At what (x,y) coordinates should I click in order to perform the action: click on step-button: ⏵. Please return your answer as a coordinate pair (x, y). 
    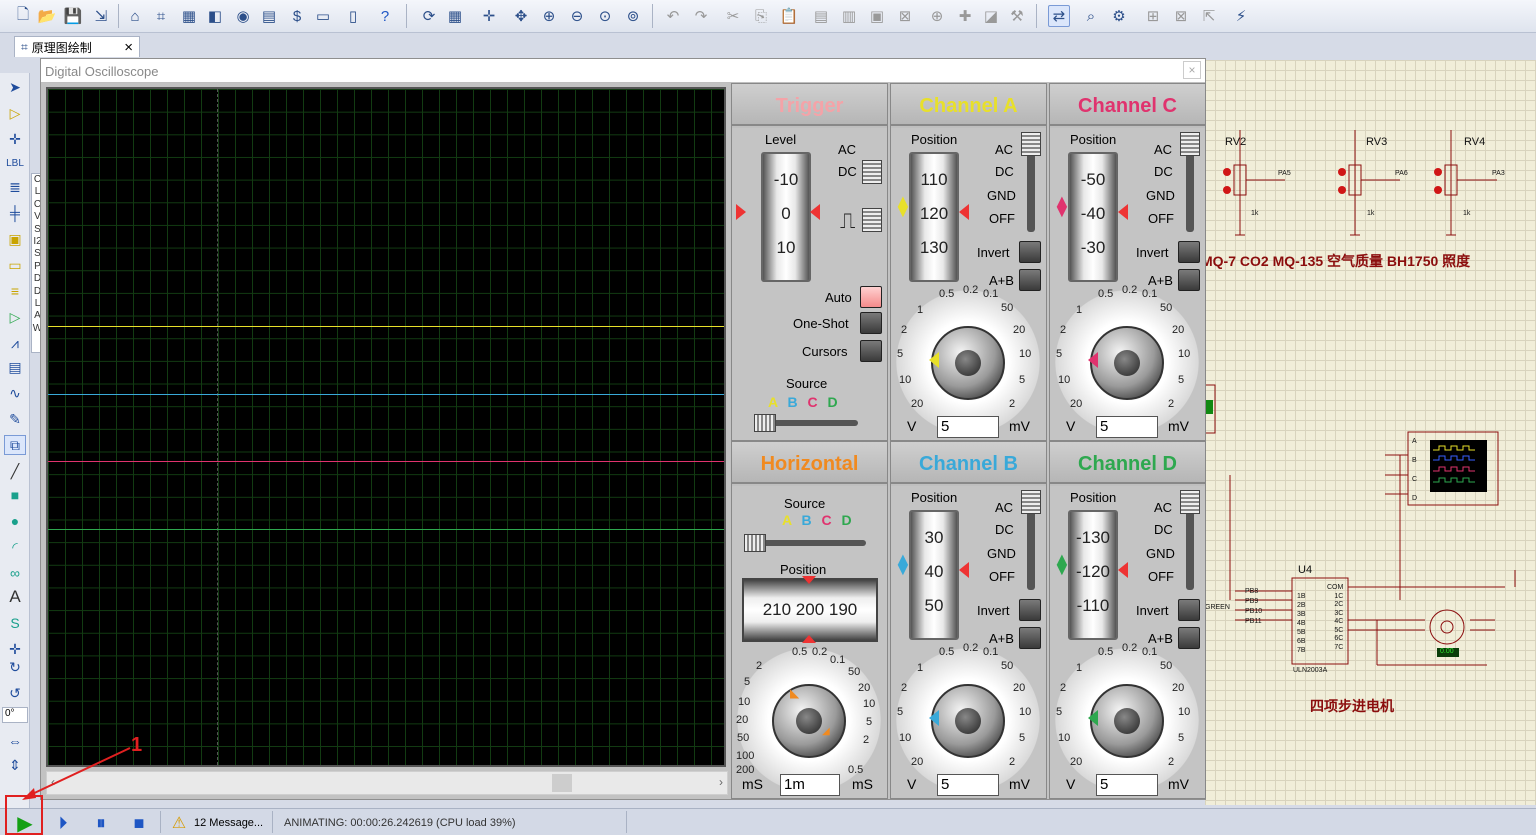
    Looking at the image, I should click on (63, 823).